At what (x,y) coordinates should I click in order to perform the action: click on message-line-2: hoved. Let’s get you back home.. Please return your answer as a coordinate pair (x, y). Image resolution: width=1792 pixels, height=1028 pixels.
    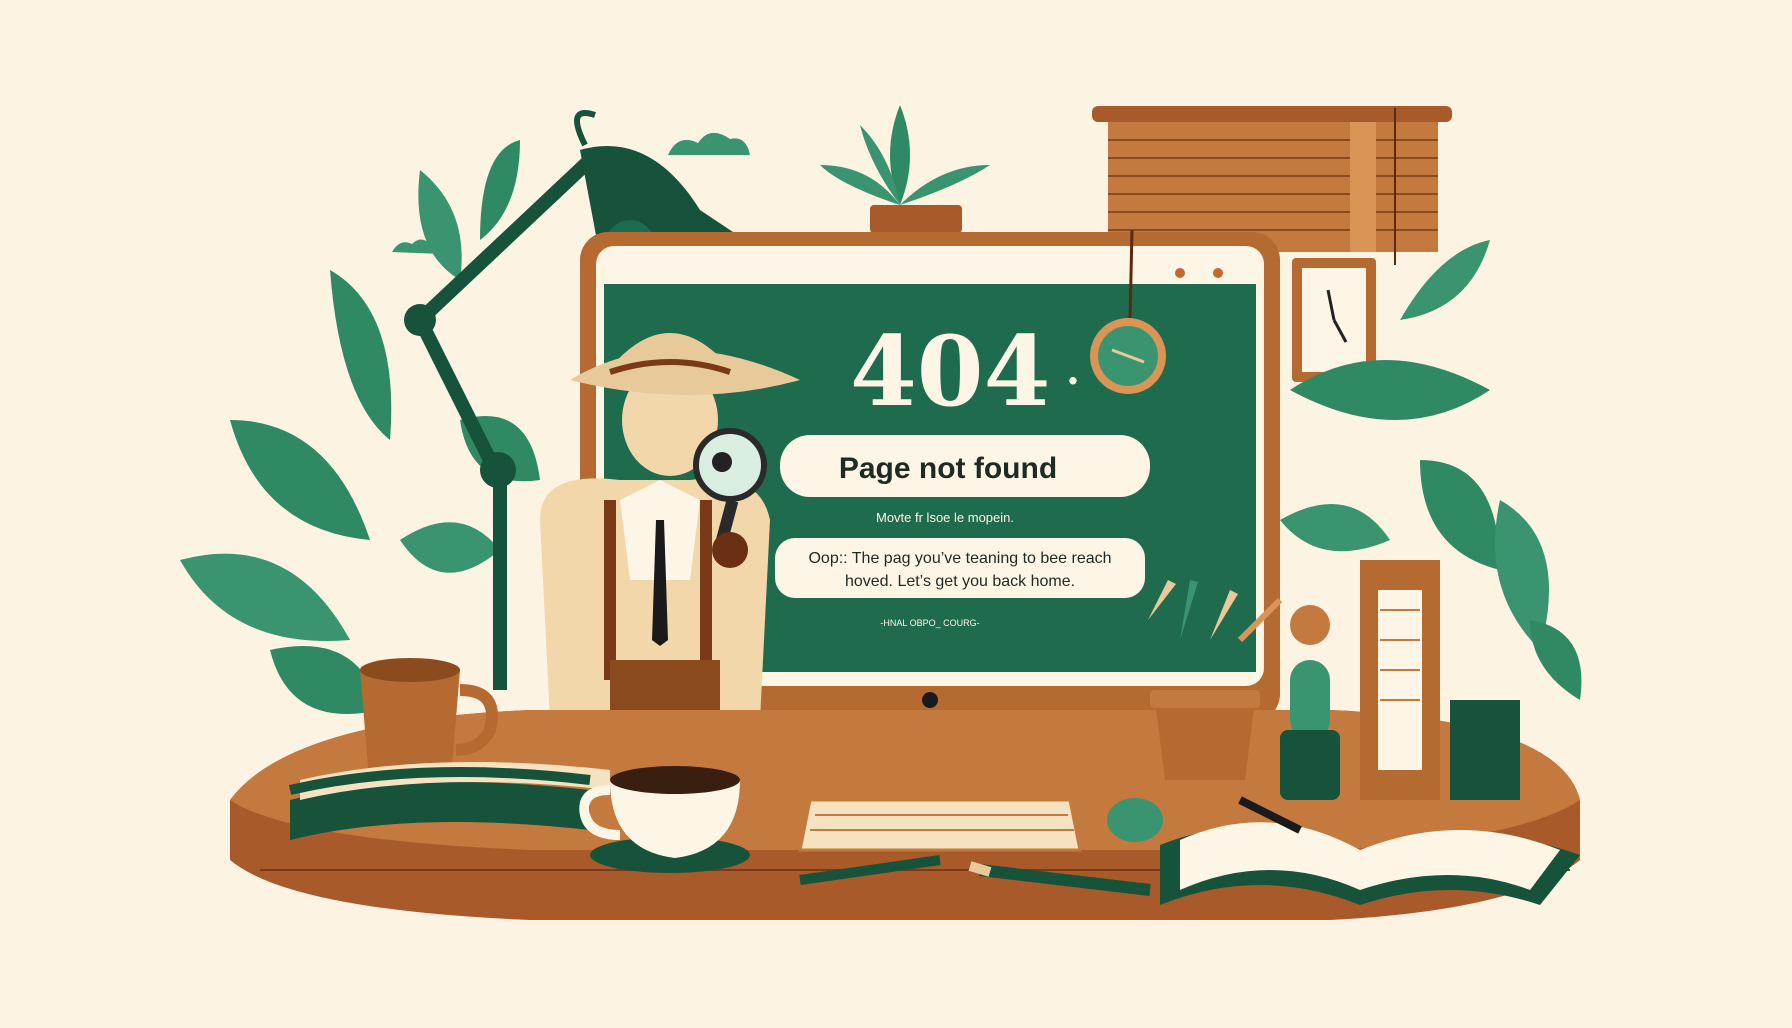
    Looking at the image, I should click on (960, 581).